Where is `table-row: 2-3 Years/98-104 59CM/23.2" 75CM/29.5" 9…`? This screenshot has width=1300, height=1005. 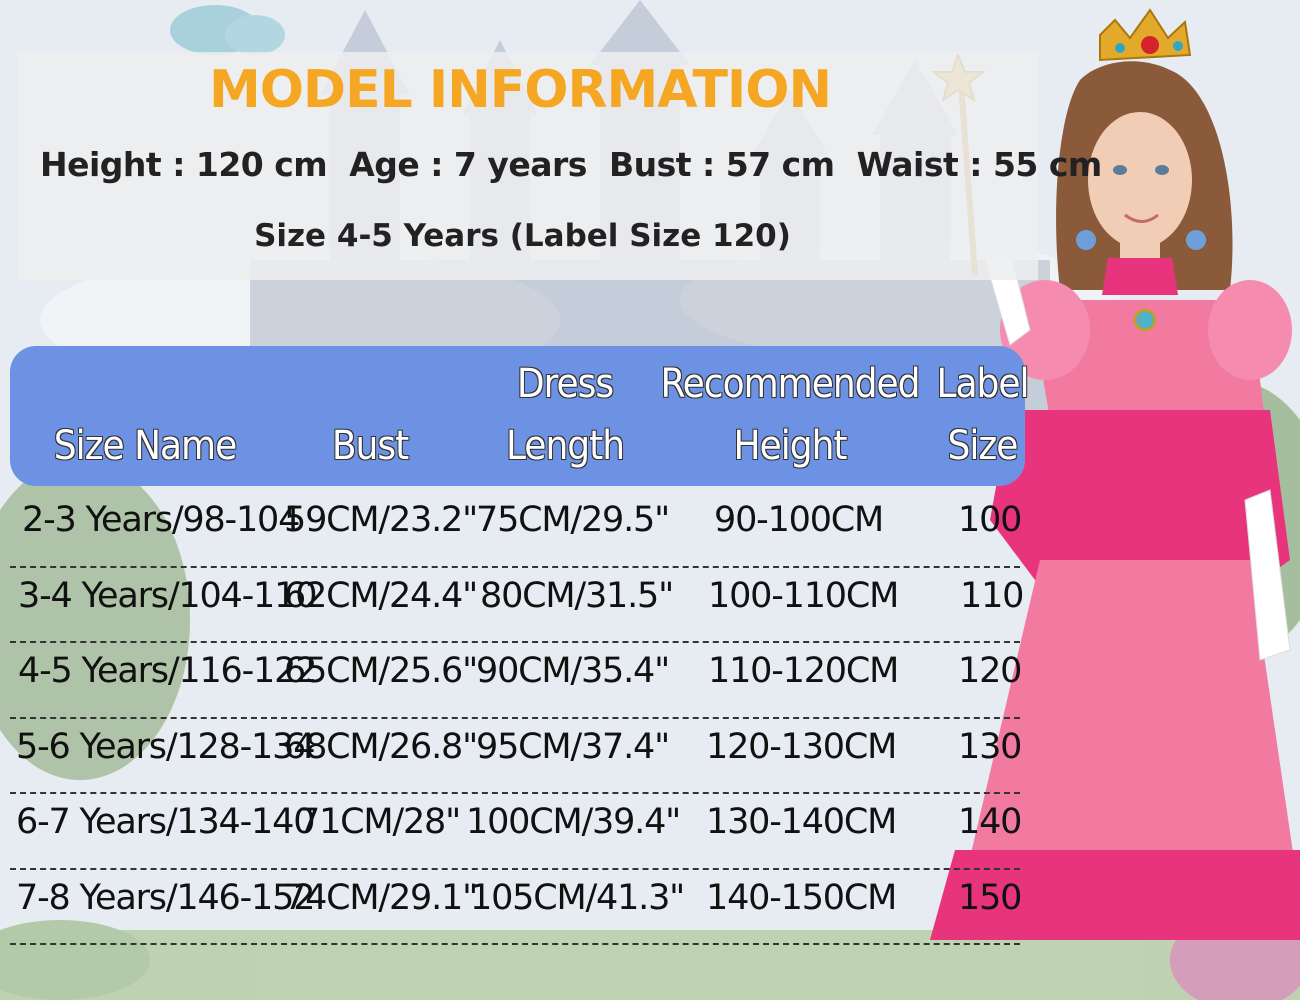
table-row: 2-3 Years/98-104 59CM/23.2" 75CM/29.5" 9… is located at coordinates (516, 530).